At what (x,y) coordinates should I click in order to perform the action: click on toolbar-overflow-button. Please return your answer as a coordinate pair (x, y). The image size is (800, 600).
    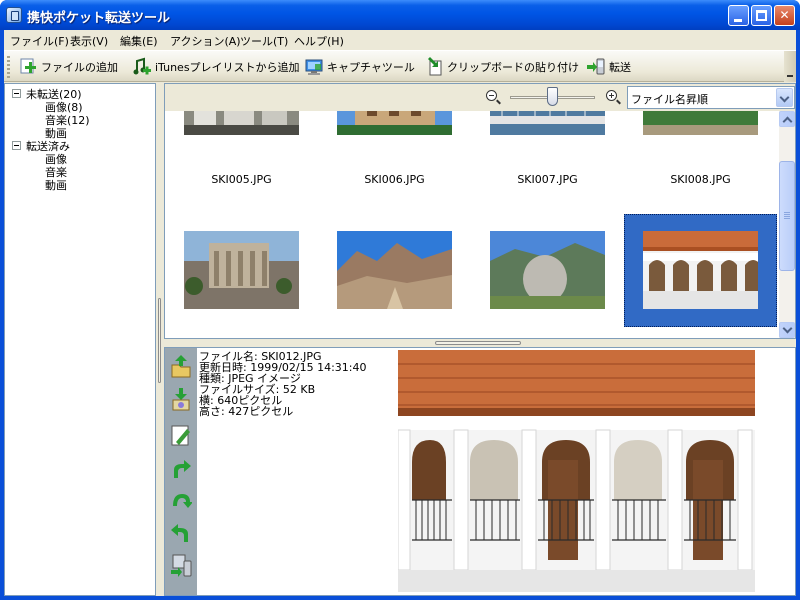
    Looking at the image, I should click on (790, 66).